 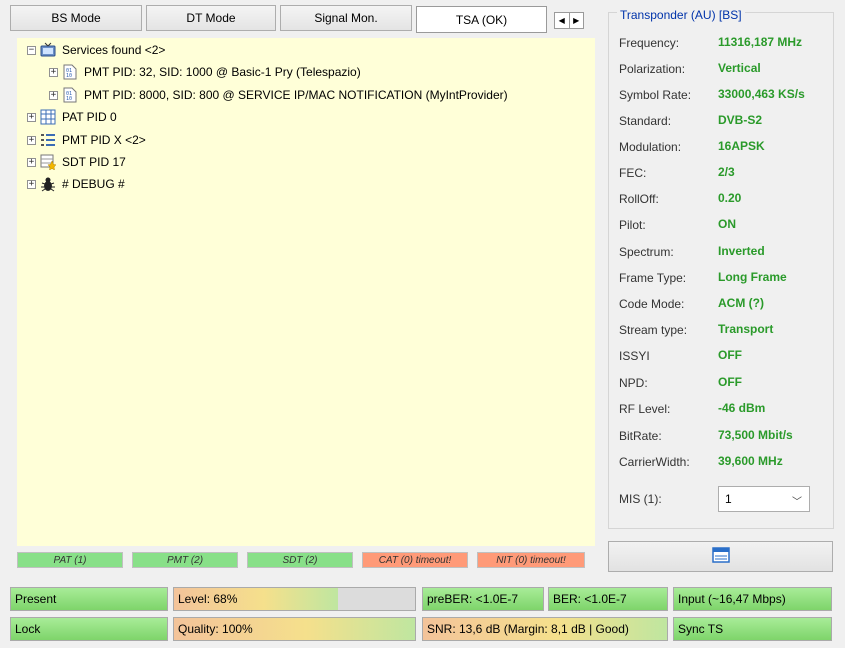 What do you see at coordinates (294, 599) in the screenshot?
I see `level-indicator: Level: 68%` at bounding box center [294, 599].